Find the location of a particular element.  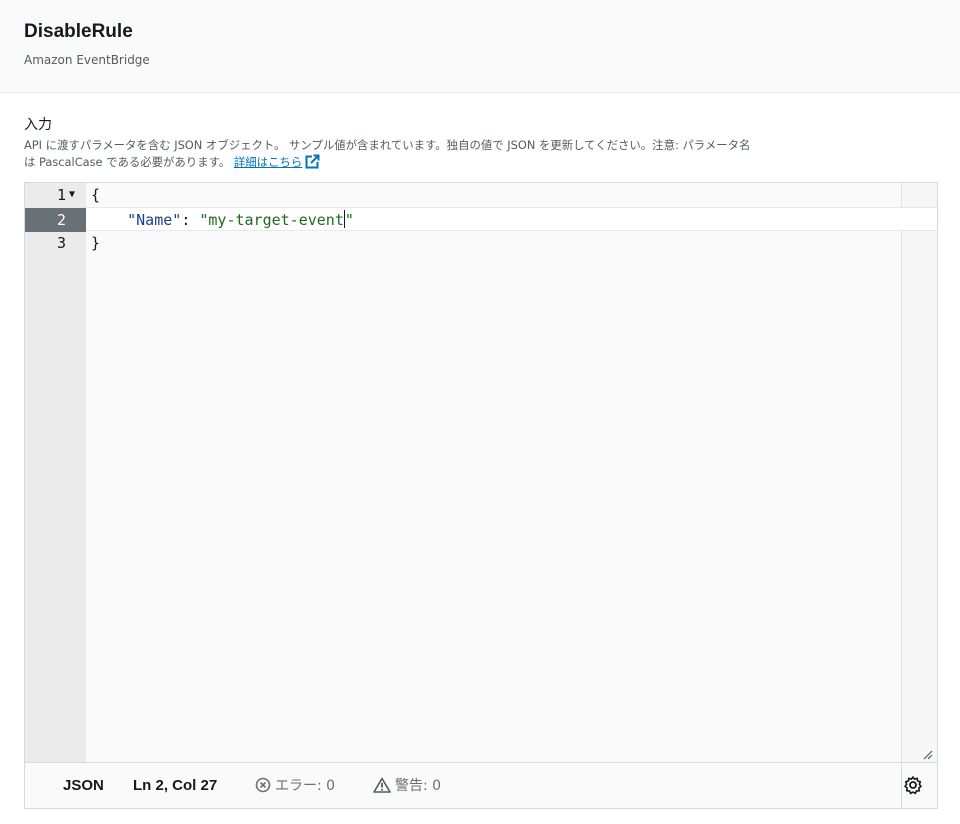

line-number: 3 is located at coordinates (61, 243).